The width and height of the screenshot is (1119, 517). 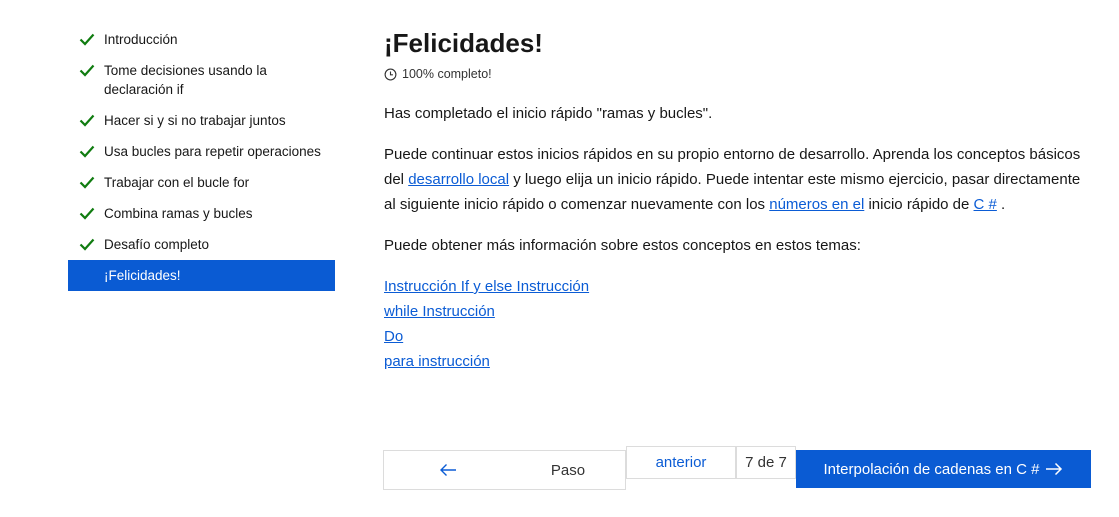 What do you see at coordinates (463, 43) in the screenshot?
I see `page-title: ¡Felicidades!` at bounding box center [463, 43].